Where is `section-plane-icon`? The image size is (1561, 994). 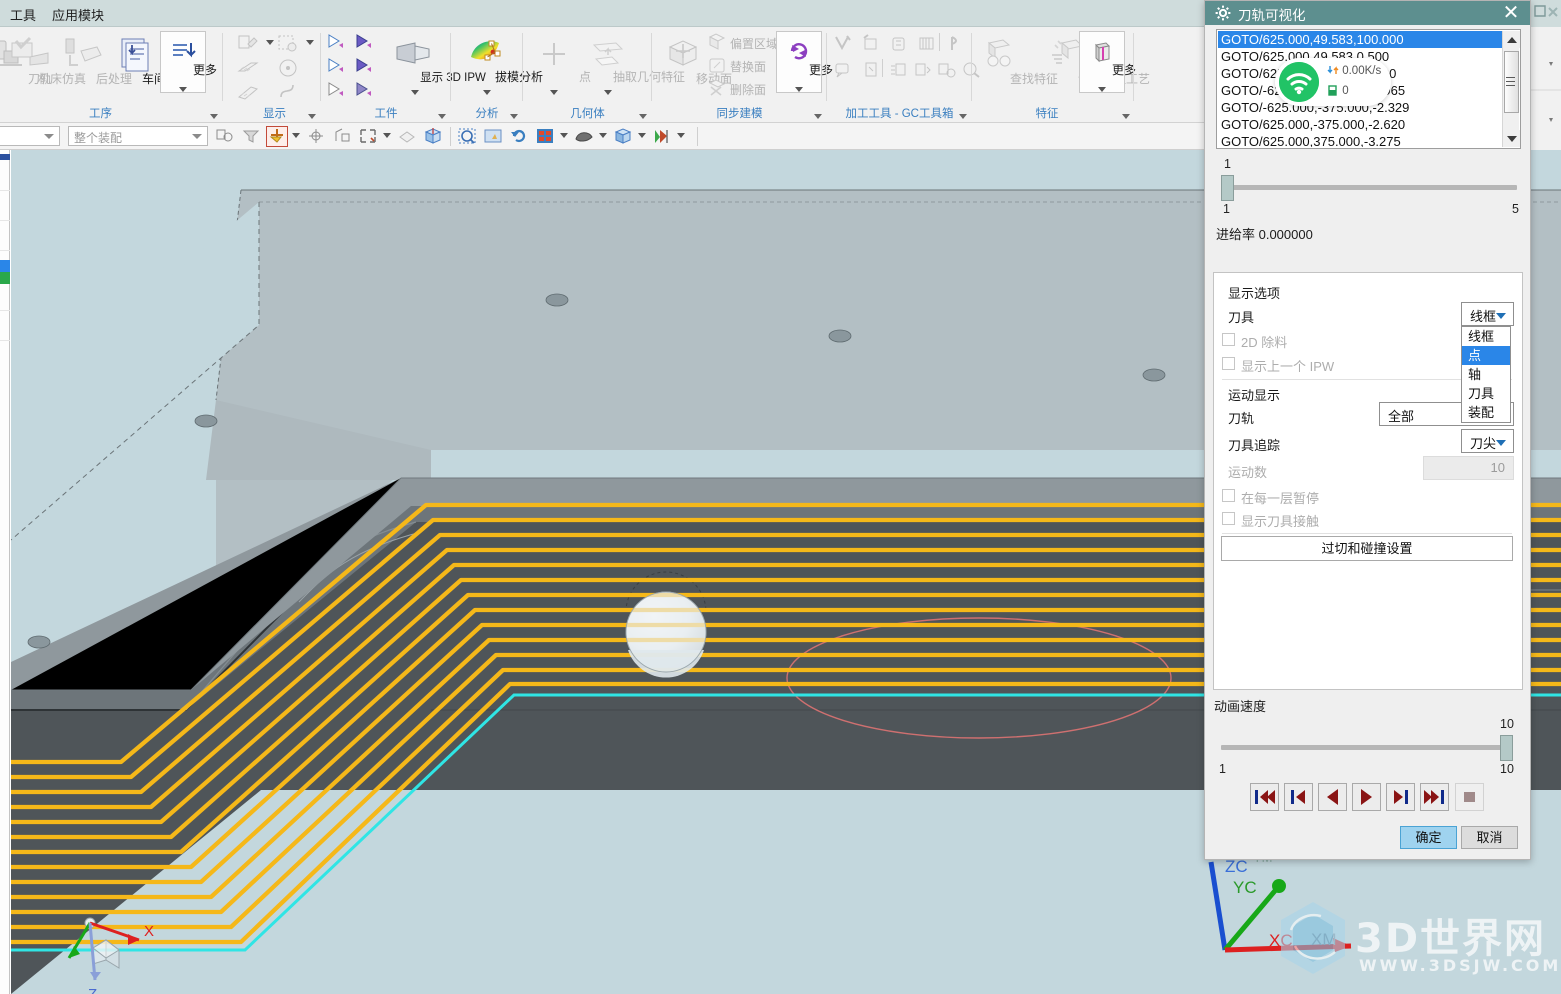
section-plane-icon is located at coordinates (249, 70).